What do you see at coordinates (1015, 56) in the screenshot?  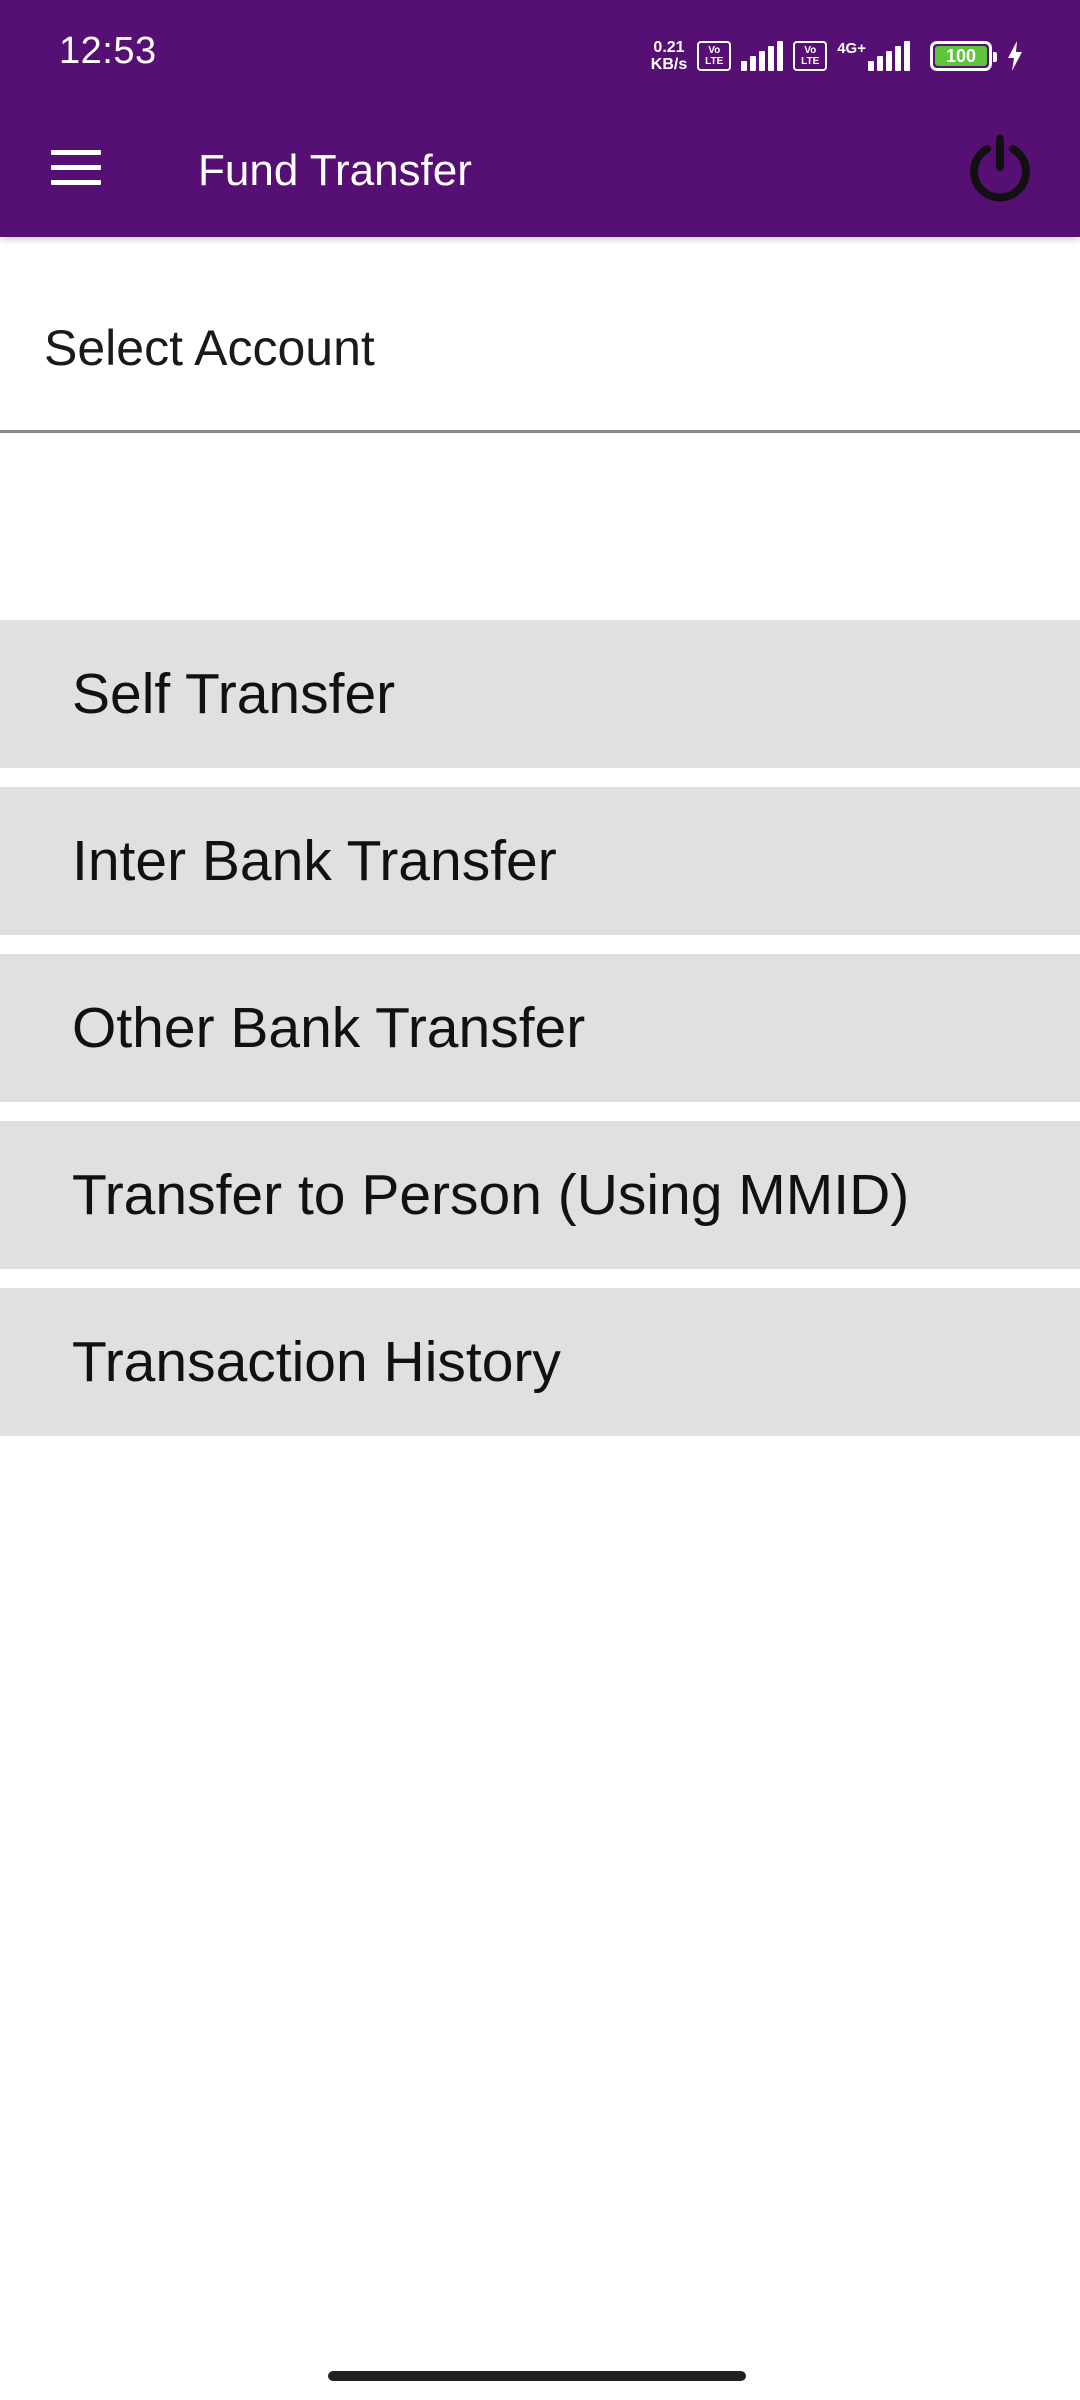 I see `charging-bolt-icon` at bounding box center [1015, 56].